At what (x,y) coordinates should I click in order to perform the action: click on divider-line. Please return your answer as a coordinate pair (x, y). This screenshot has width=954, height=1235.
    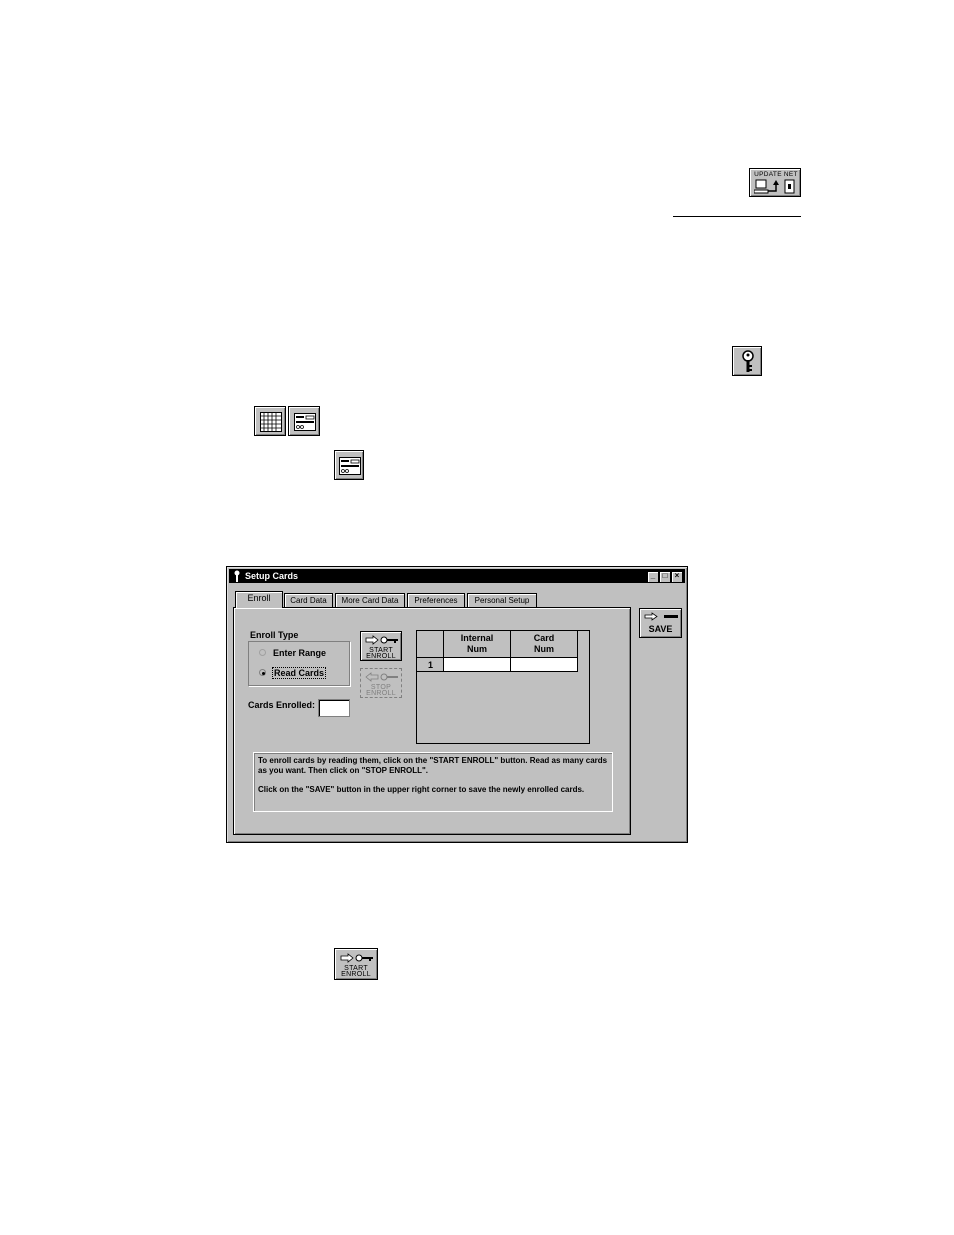
    Looking at the image, I should click on (737, 216).